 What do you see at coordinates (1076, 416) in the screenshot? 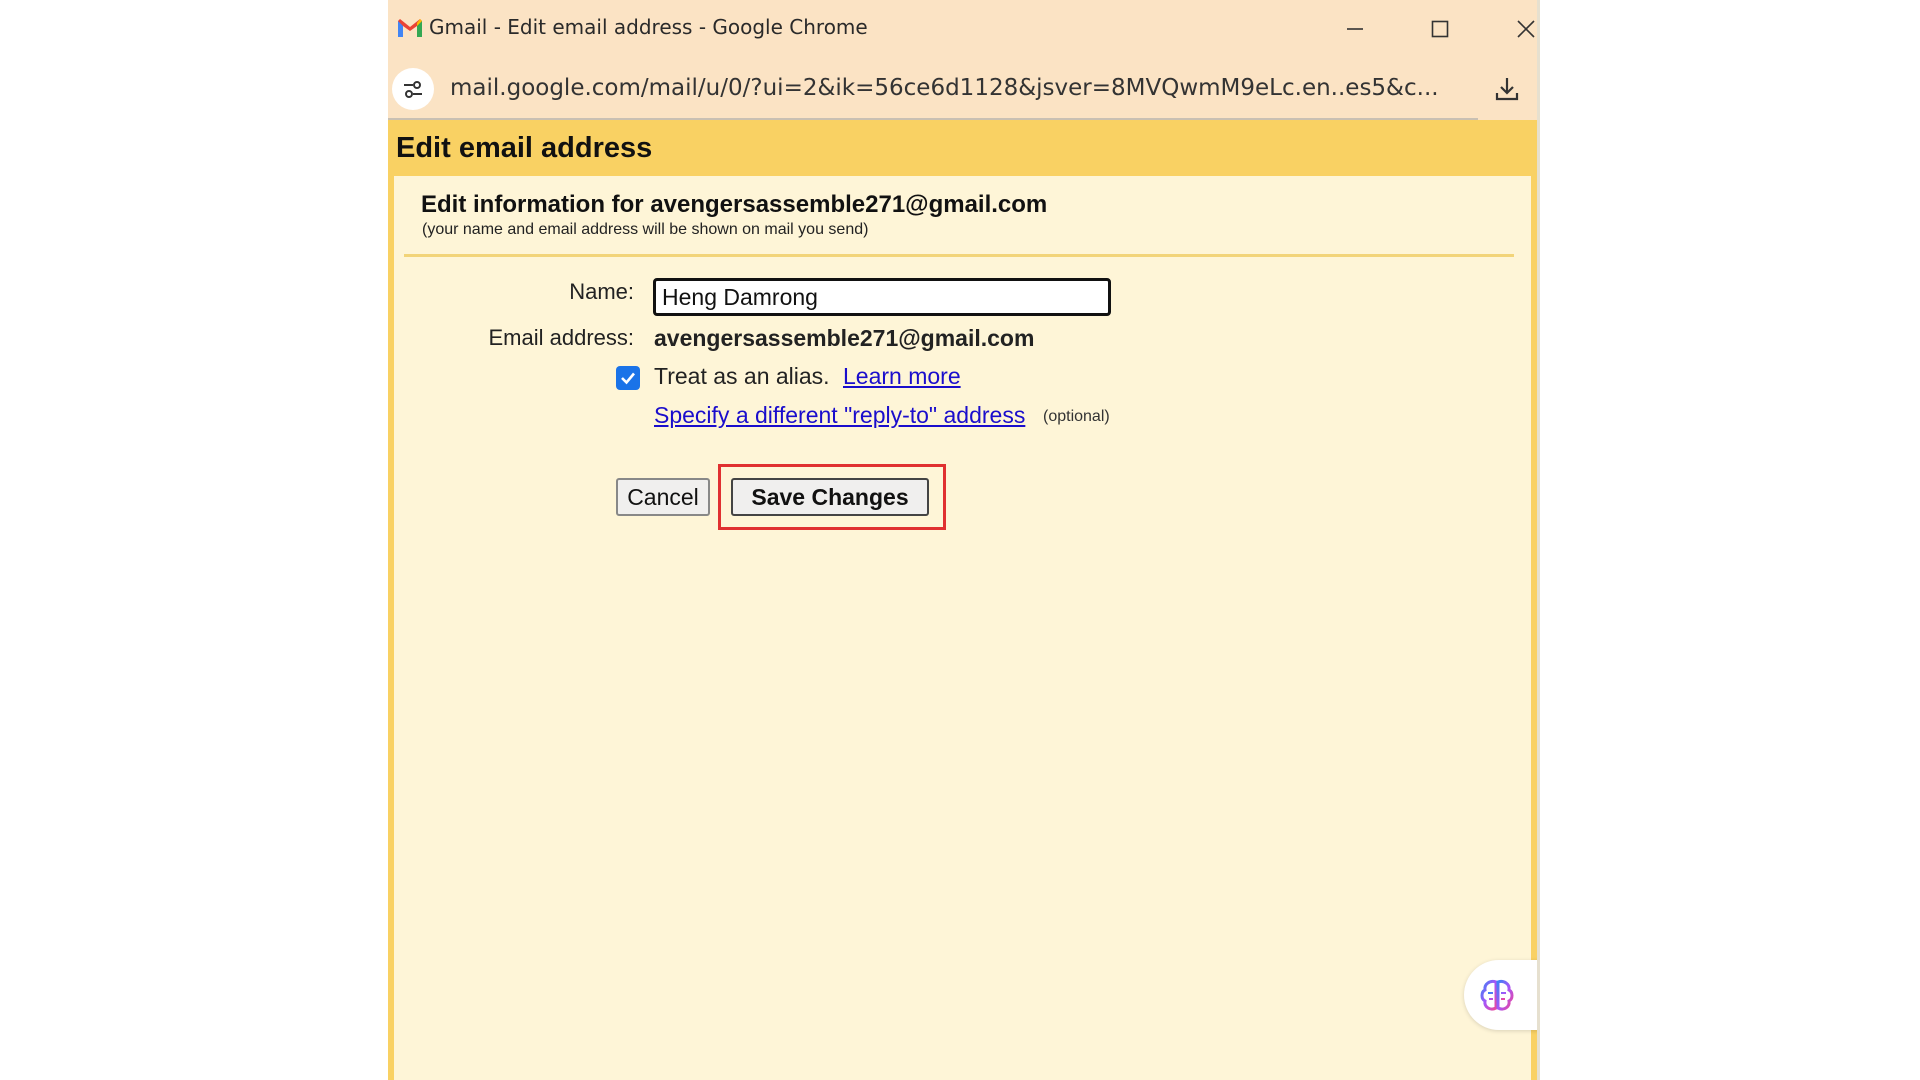
I see `optional-note: (optional)` at bounding box center [1076, 416].